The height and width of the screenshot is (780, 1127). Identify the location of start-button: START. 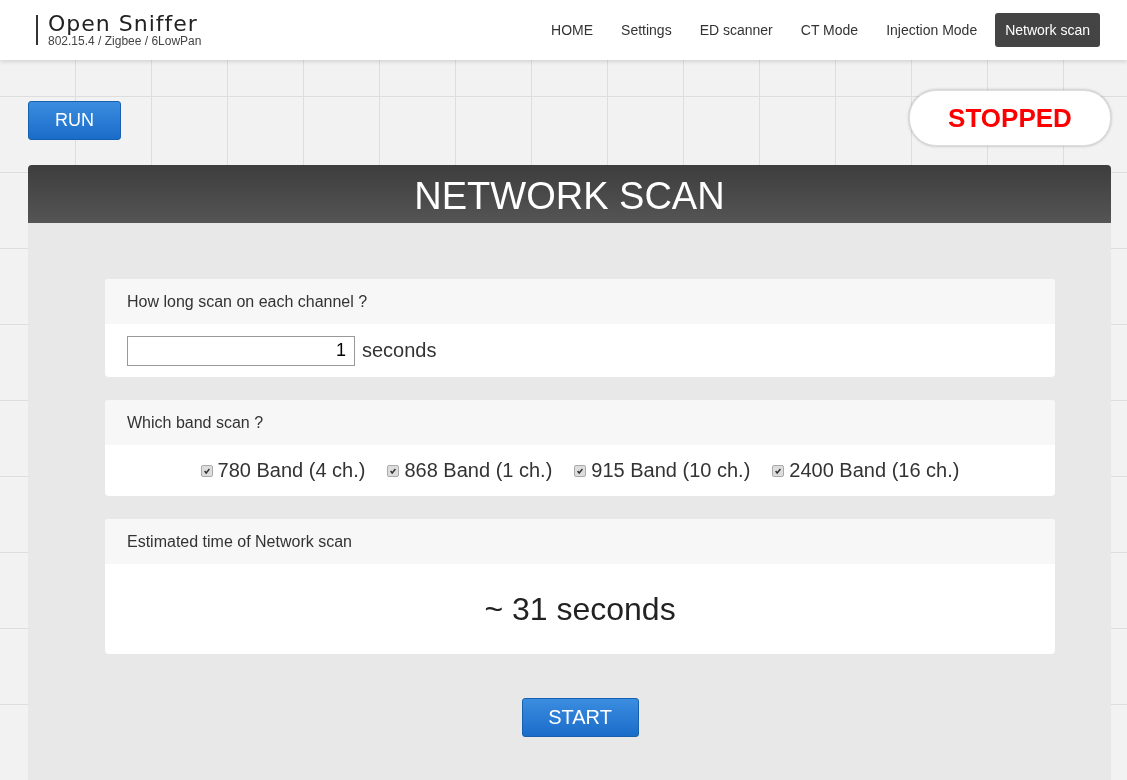
(580, 717).